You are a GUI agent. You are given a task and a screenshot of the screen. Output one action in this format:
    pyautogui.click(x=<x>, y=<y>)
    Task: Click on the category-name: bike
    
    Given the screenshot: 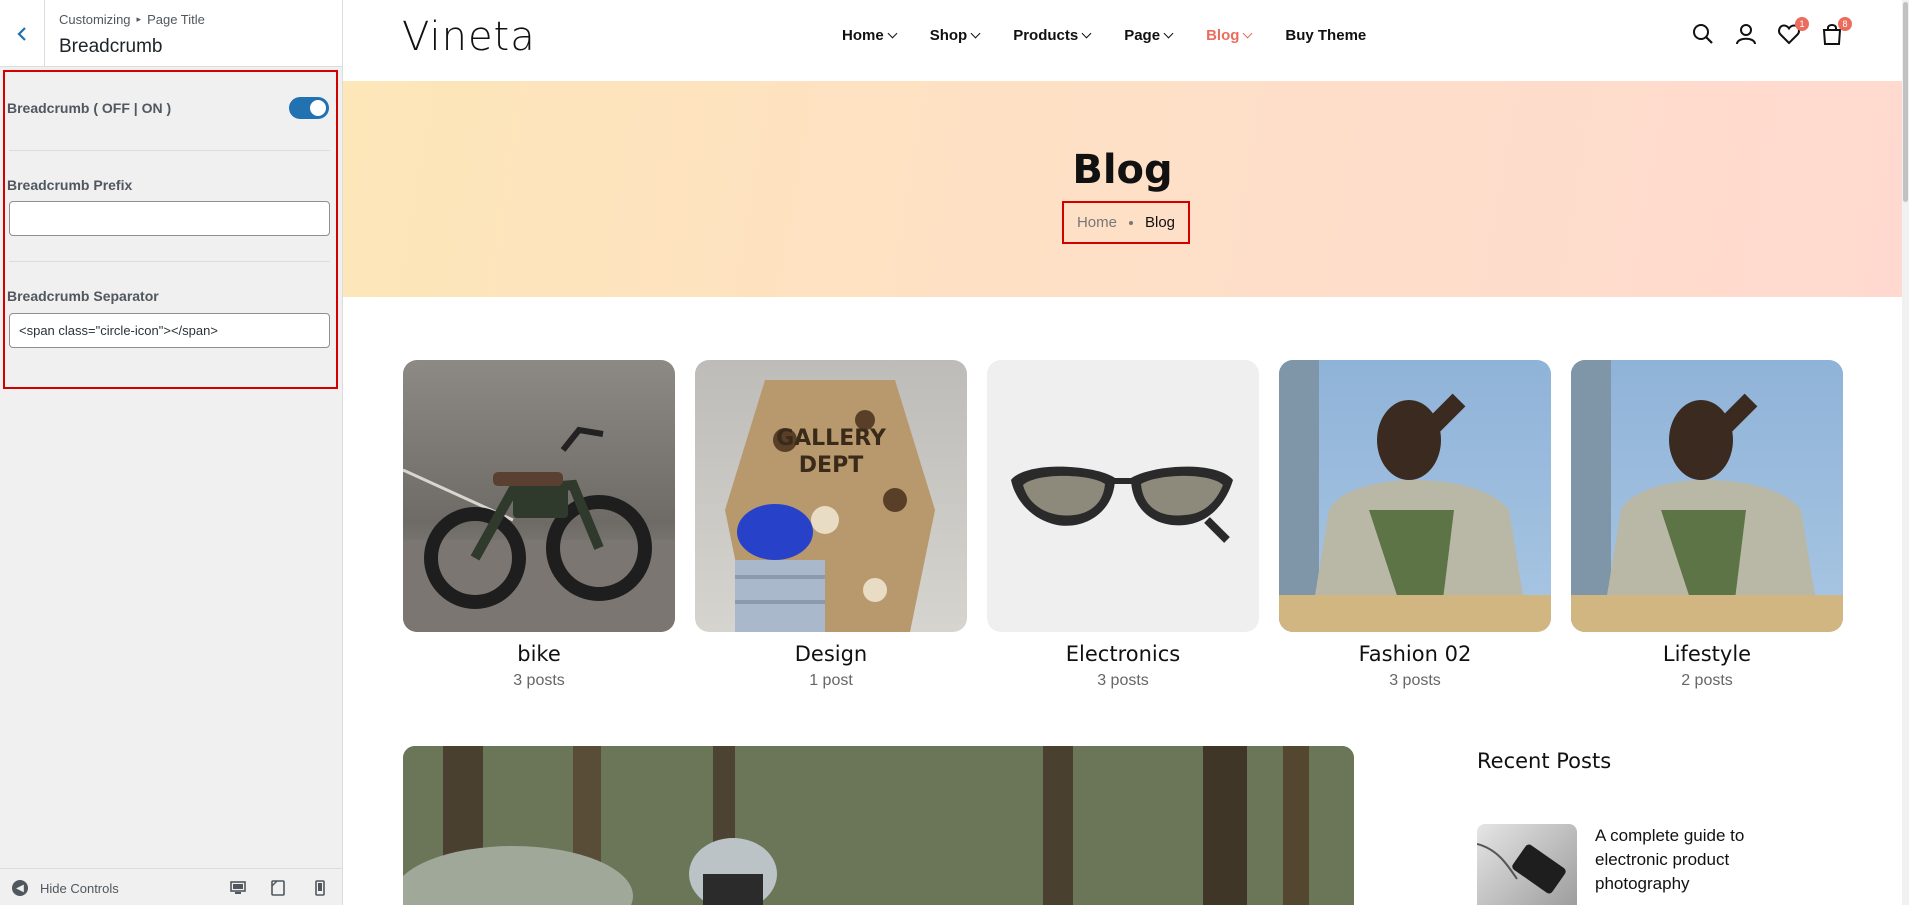 What is the action you would take?
    pyautogui.click(x=539, y=654)
    